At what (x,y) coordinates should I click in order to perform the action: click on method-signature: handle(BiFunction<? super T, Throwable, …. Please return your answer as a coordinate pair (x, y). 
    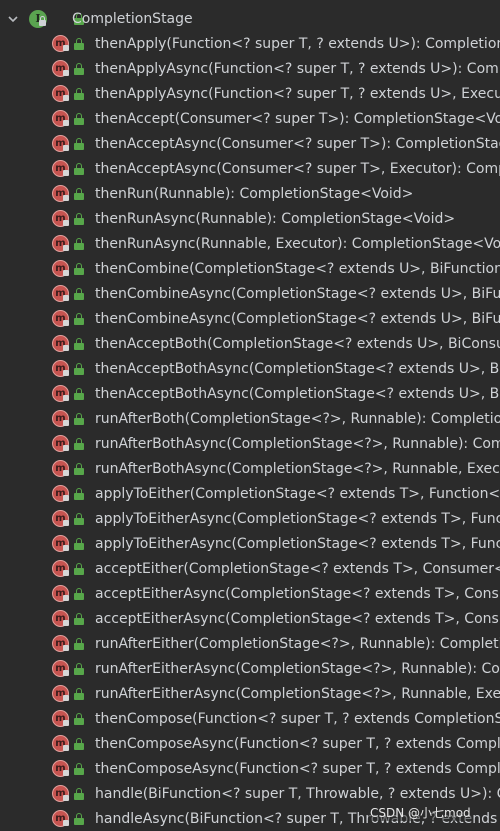
    Looking at the image, I should click on (297, 793).